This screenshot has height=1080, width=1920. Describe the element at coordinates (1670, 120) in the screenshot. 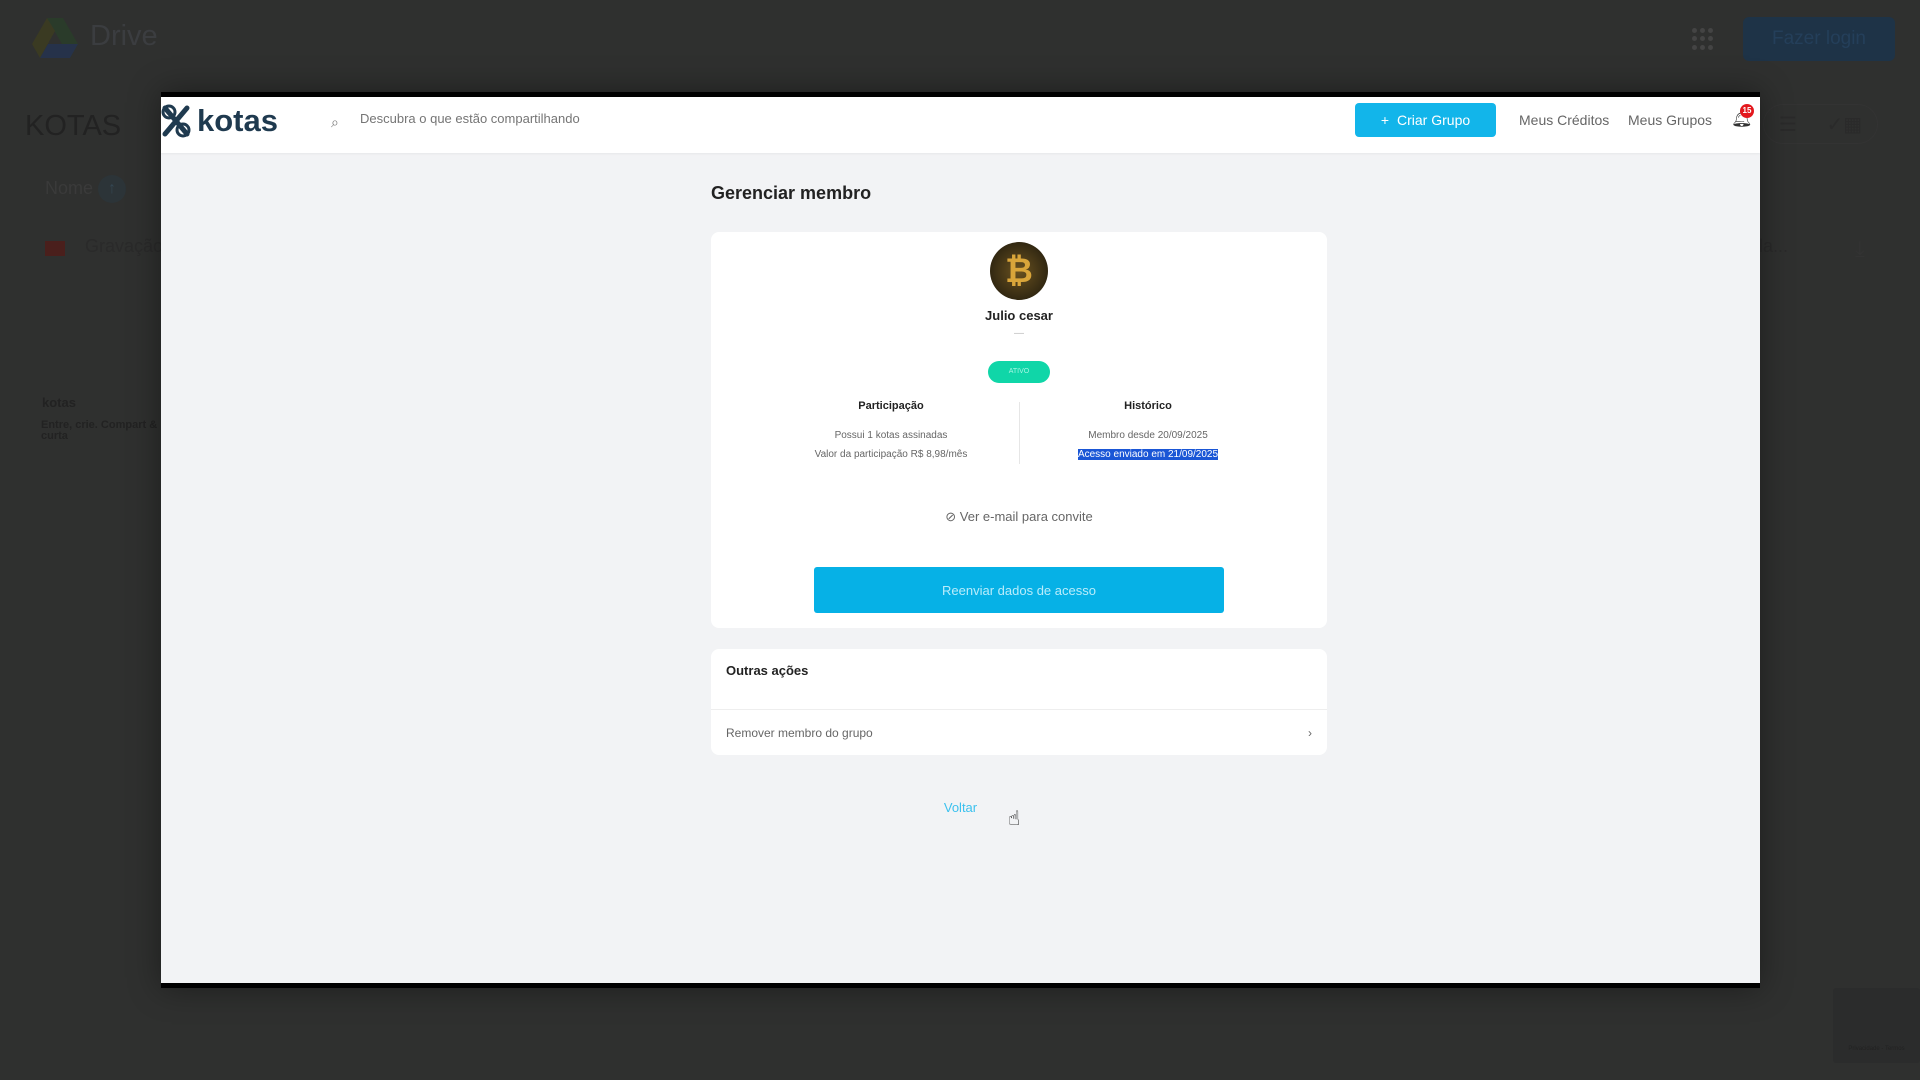

I see `nav-my-groups: Meus Grupos` at that location.